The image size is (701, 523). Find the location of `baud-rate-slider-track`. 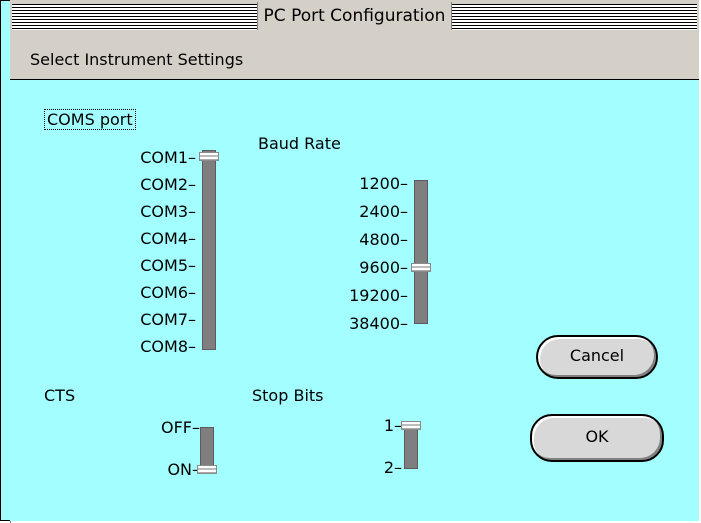

baud-rate-slider-track is located at coordinates (421, 252).